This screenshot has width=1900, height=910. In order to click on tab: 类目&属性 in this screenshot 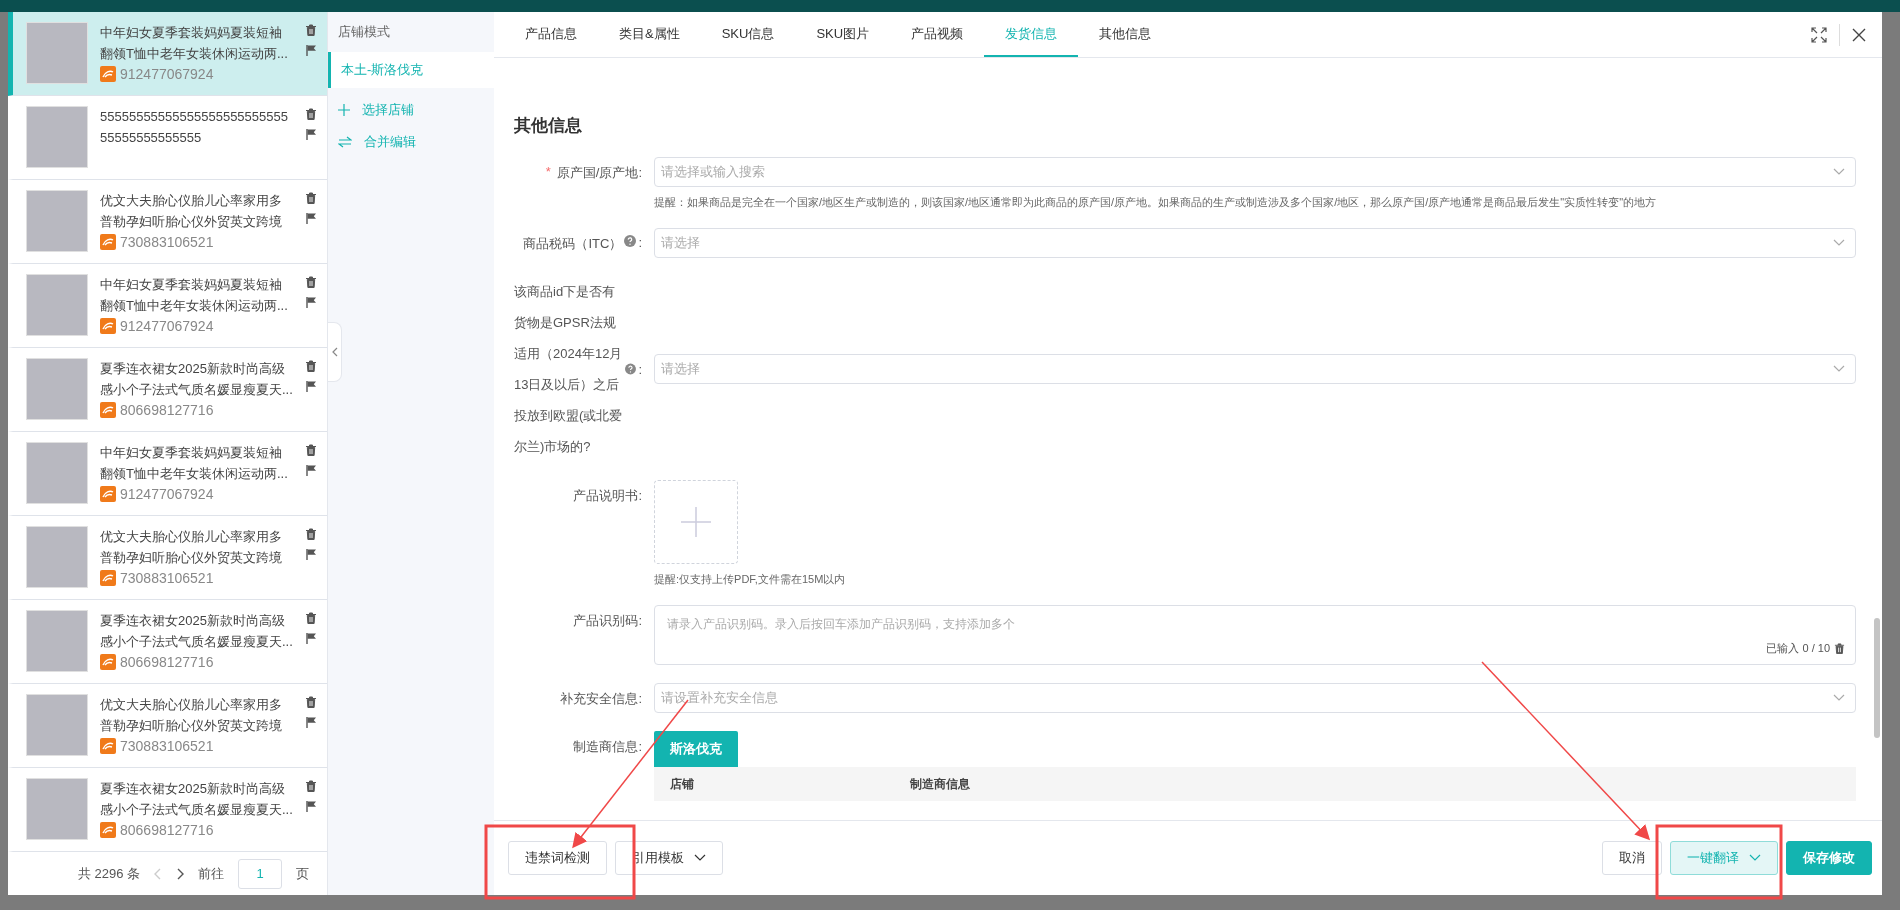, I will do `click(649, 34)`.